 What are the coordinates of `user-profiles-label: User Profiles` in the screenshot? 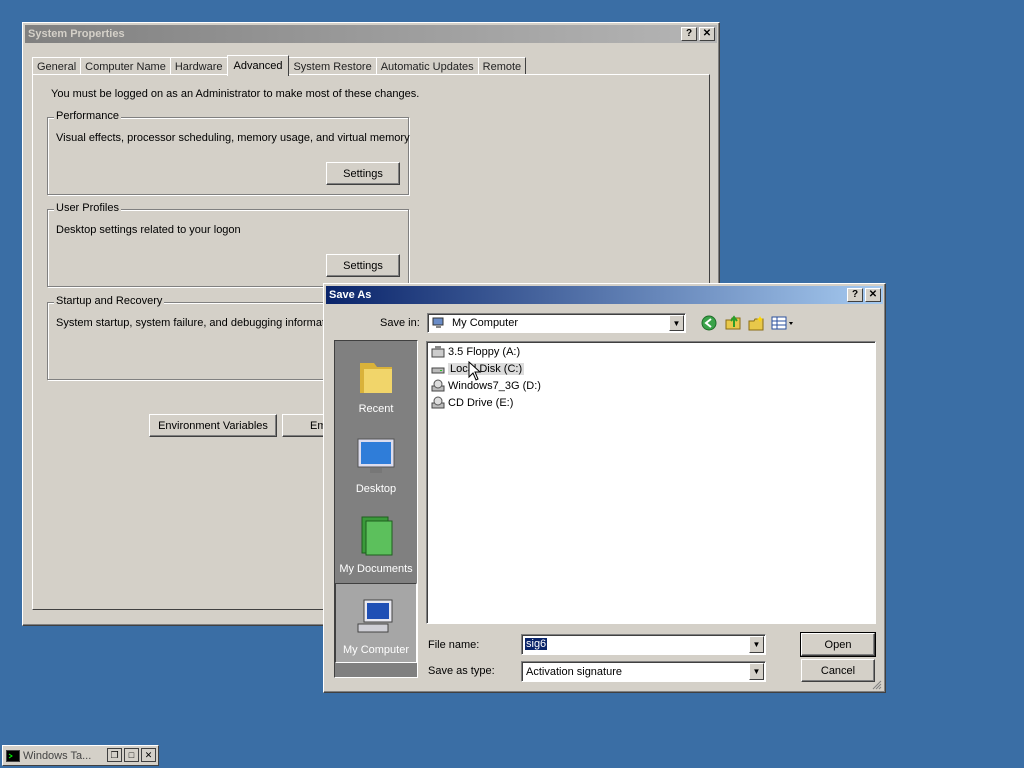 It's located at (87, 208).